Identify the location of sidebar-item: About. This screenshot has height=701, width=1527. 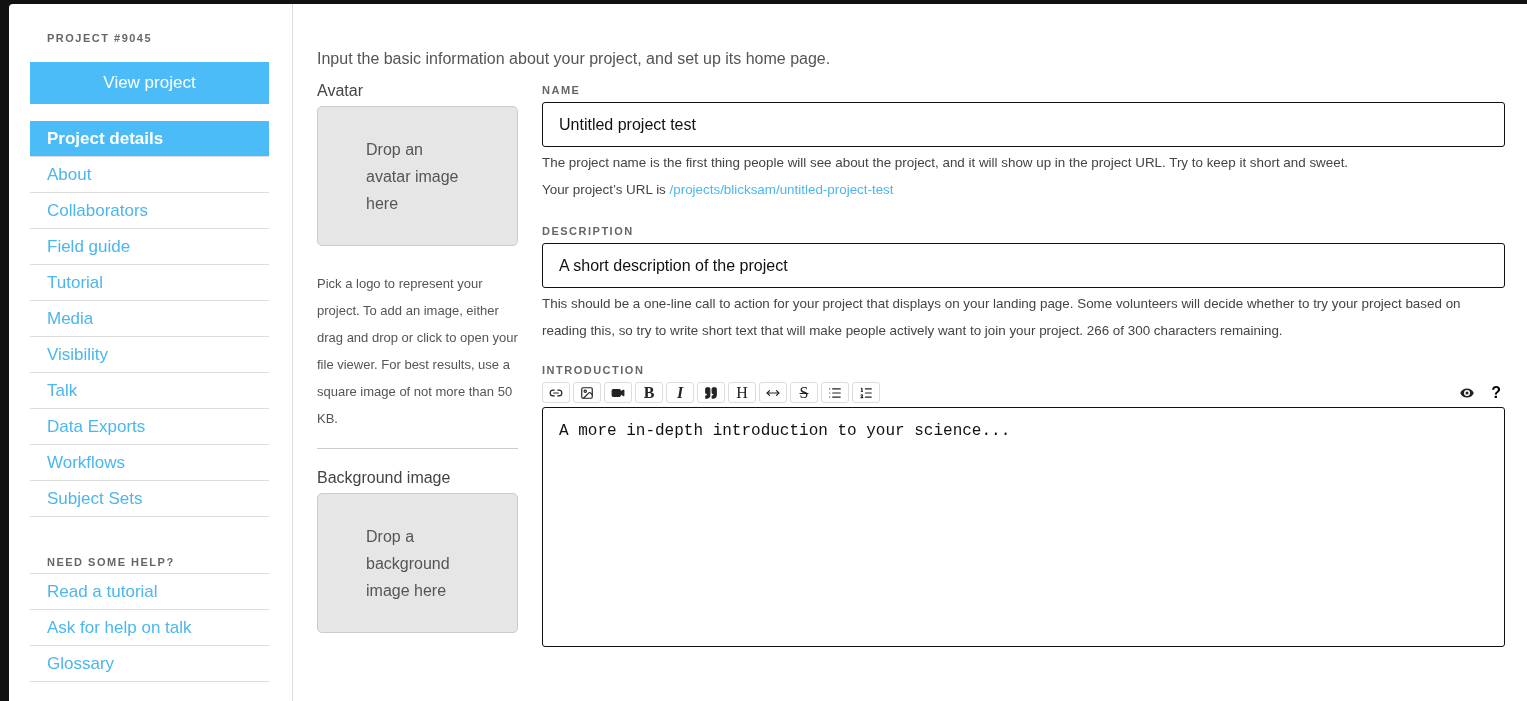
(149, 175).